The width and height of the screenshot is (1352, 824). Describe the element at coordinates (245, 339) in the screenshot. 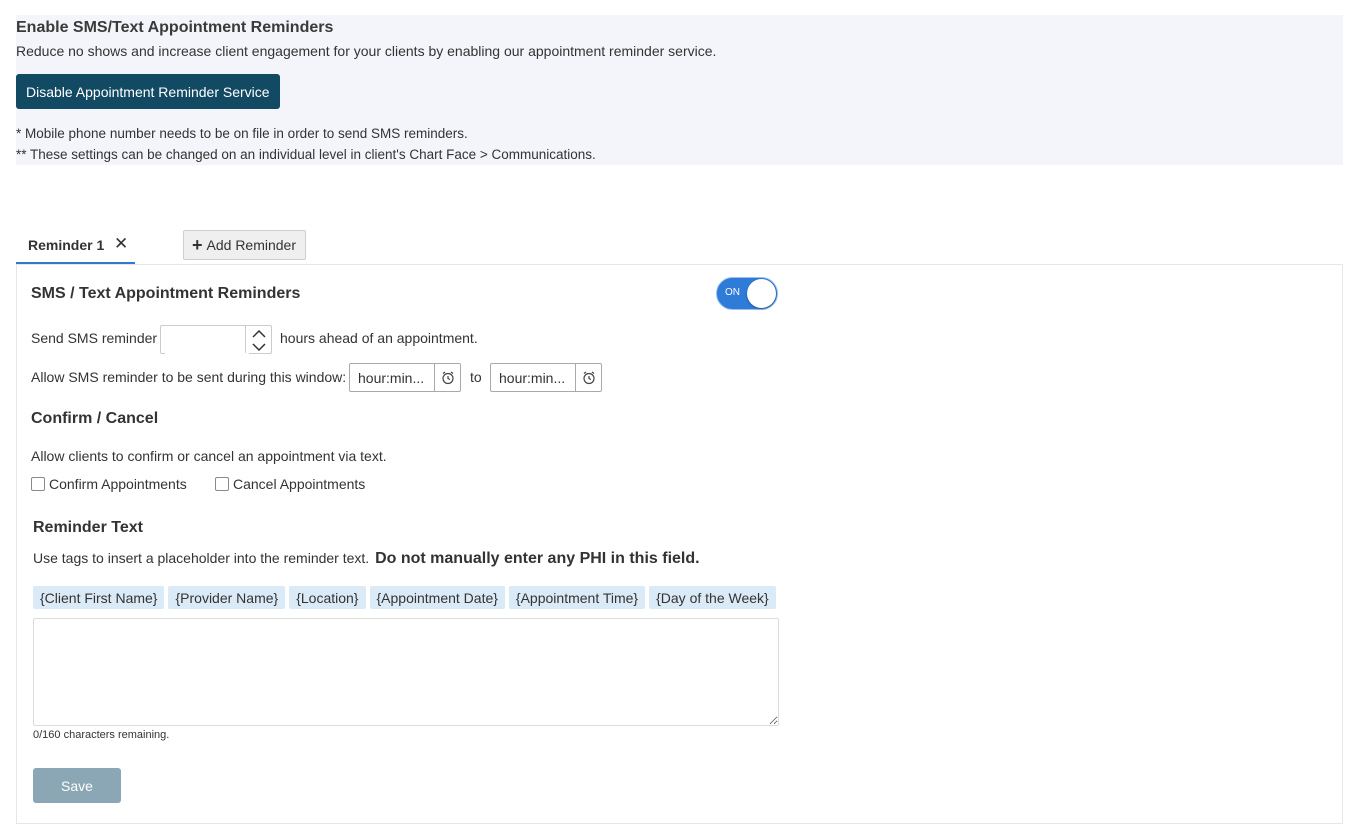

I see `stepper-divider` at that location.